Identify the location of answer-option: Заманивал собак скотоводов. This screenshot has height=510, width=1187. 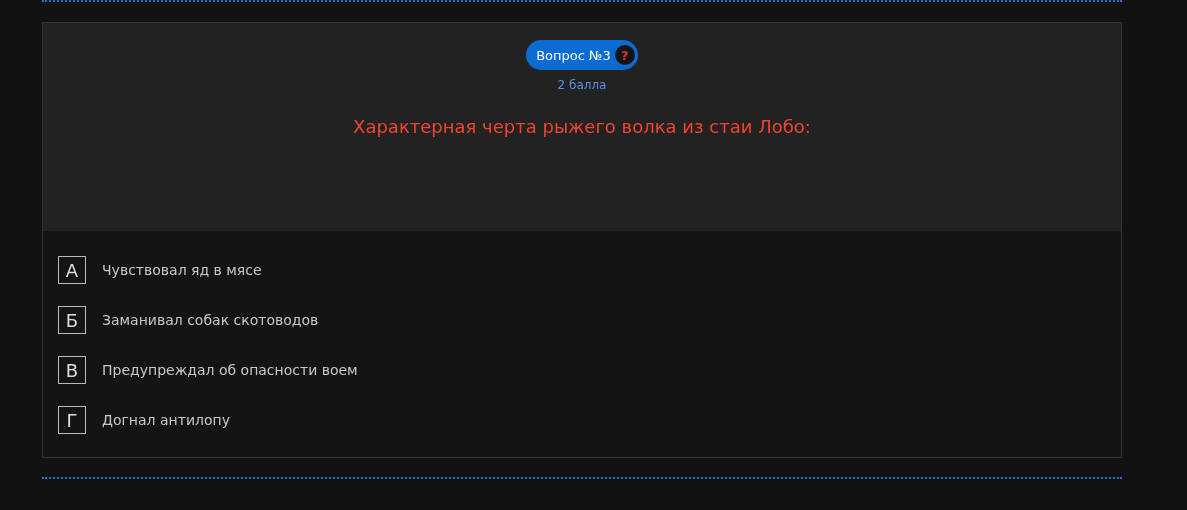
(210, 320).